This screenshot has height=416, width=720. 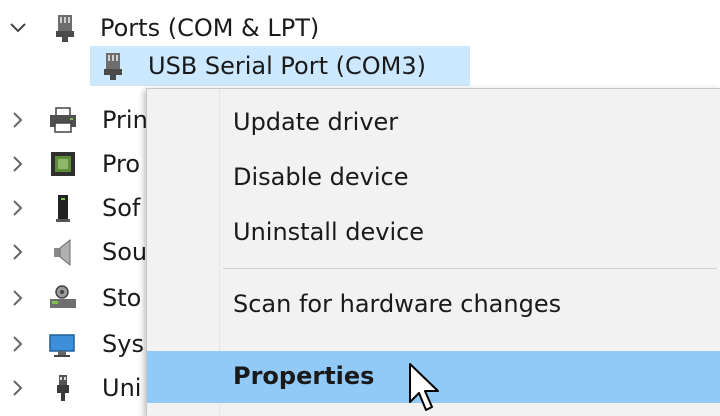 I want to click on tree-node-ports: Ports (COM & LPT), so click(x=200, y=28).